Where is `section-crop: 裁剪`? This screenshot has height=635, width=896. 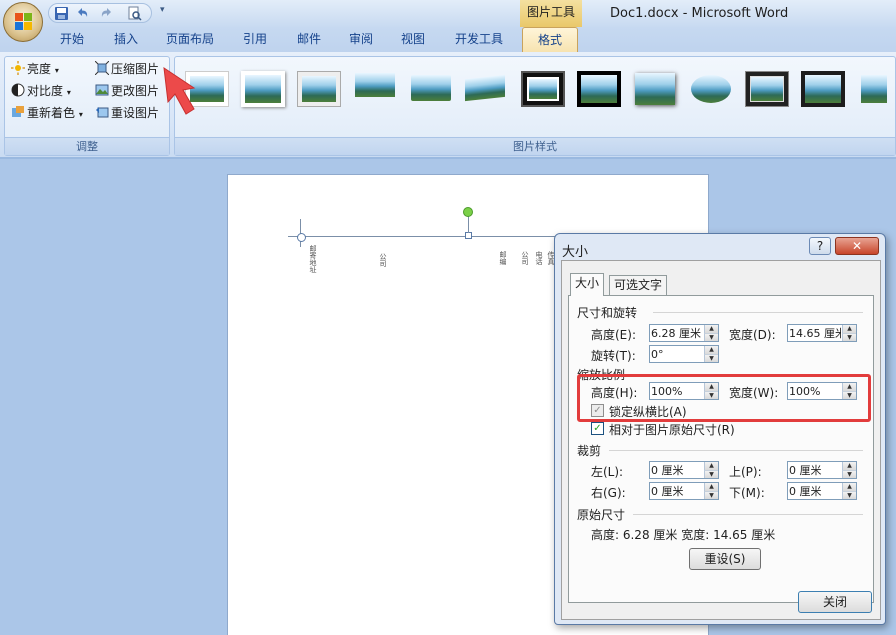 section-crop: 裁剪 is located at coordinates (589, 451).